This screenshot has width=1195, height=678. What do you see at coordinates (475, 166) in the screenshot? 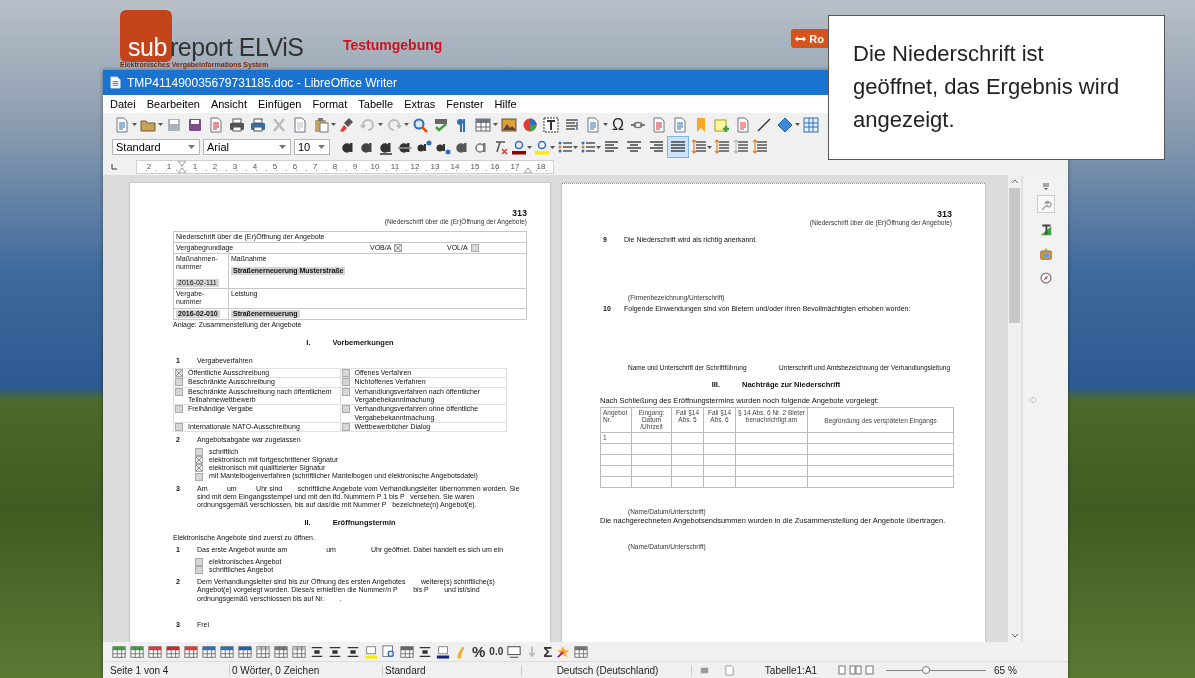
I see `ruler-number: 15` at bounding box center [475, 166].